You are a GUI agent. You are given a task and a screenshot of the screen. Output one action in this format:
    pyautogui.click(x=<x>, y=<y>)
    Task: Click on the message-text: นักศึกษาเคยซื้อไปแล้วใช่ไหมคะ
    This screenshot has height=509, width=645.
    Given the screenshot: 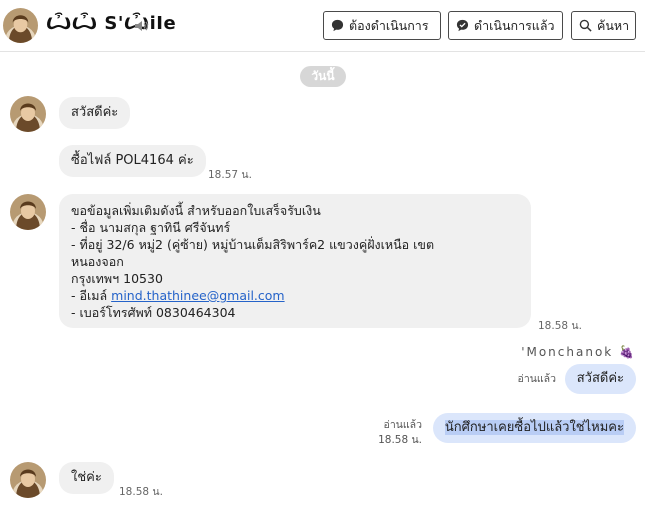 What is the action you would take?
    pyautogui.click(x=534, y=427)
    